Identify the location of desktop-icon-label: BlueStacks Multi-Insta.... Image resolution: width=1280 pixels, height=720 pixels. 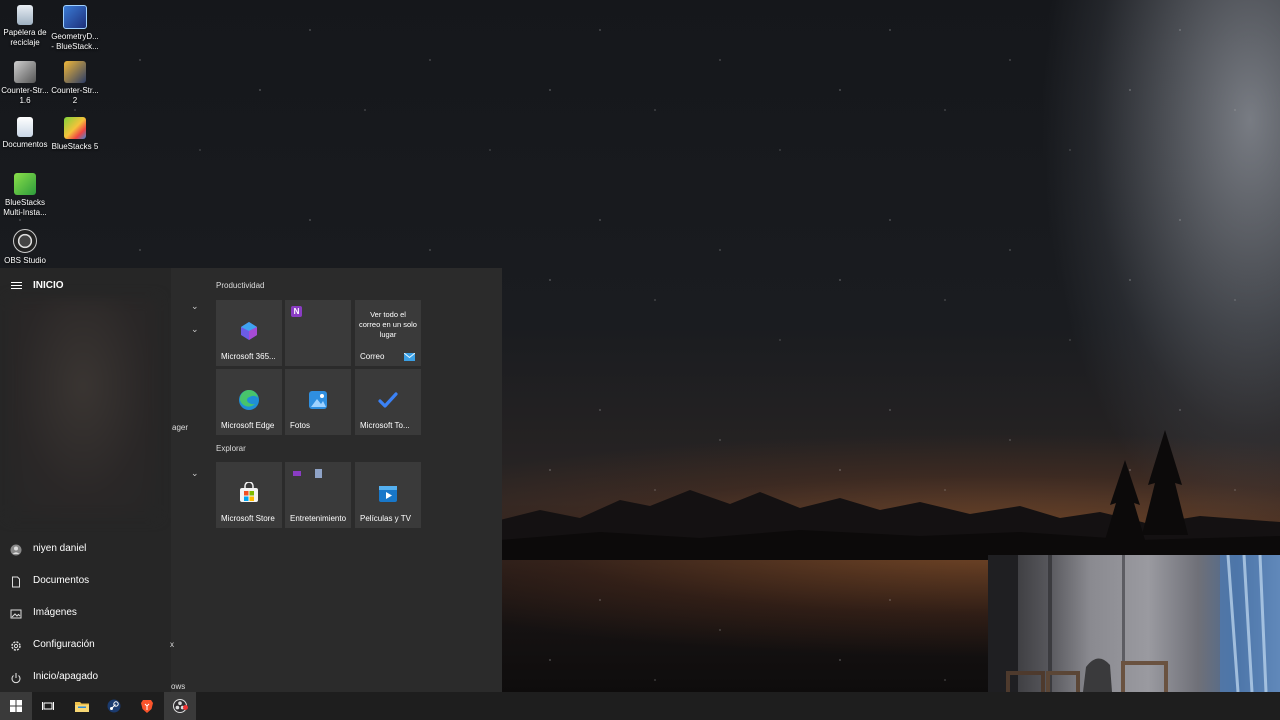
(25, 207).